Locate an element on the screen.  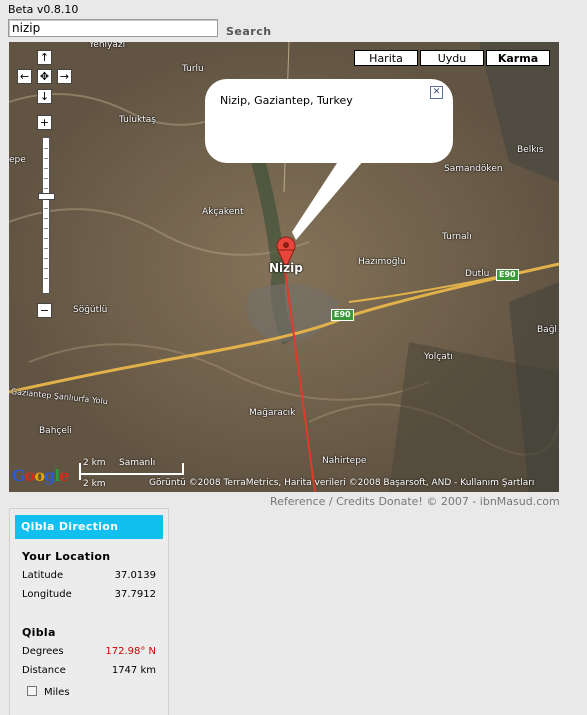
map-type-karma: Karma is located at coordinates (518, 58).